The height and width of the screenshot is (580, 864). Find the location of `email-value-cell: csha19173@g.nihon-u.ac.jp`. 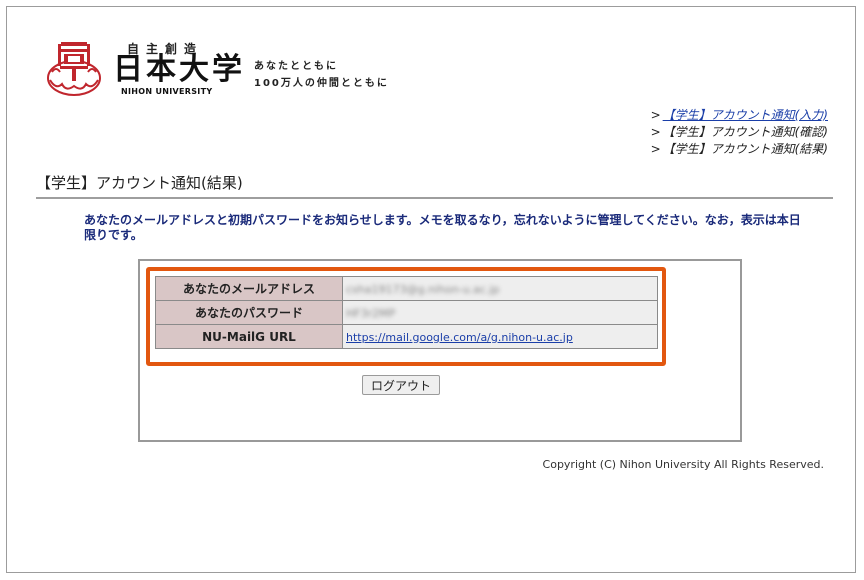

email-value-cell: csha19173@g.nihon-u.ac.jp is located at coordinates (500, 288).